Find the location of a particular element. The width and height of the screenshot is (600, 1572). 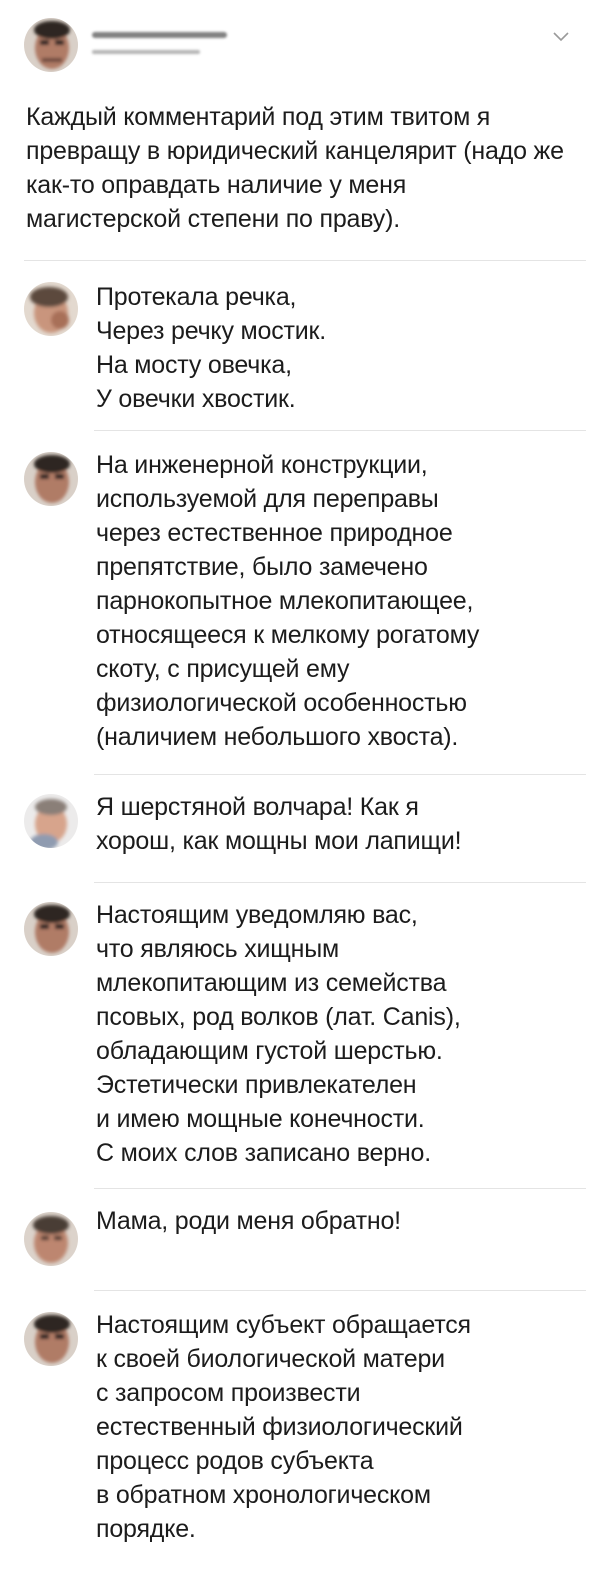

author-avatar is located at coordinates (51, 45).